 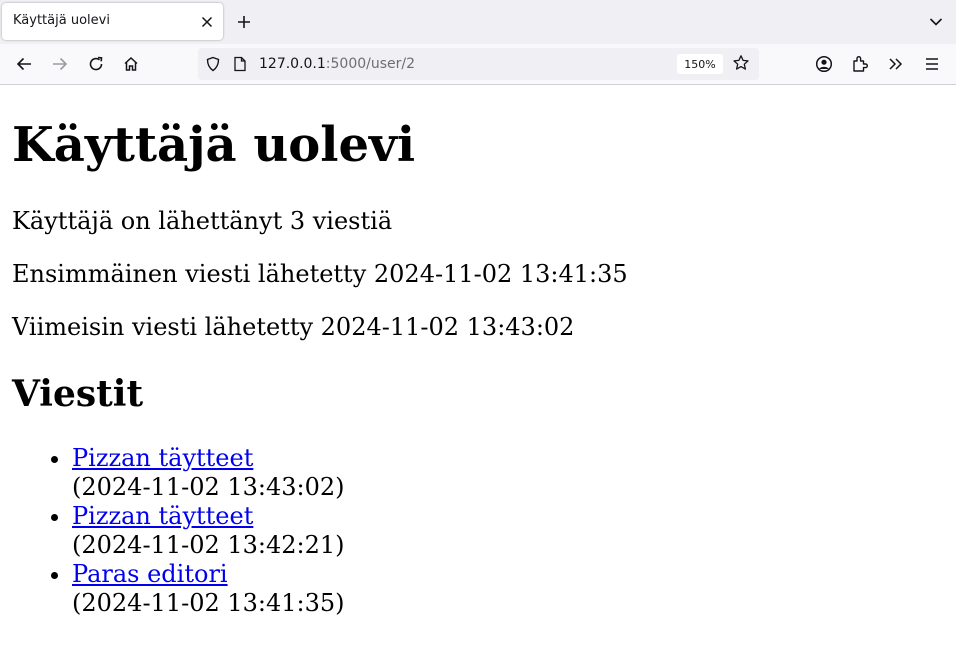 I want to click on list-item: Paras editori (2024-11-02 13:41:35), so click(x=208, y=589).